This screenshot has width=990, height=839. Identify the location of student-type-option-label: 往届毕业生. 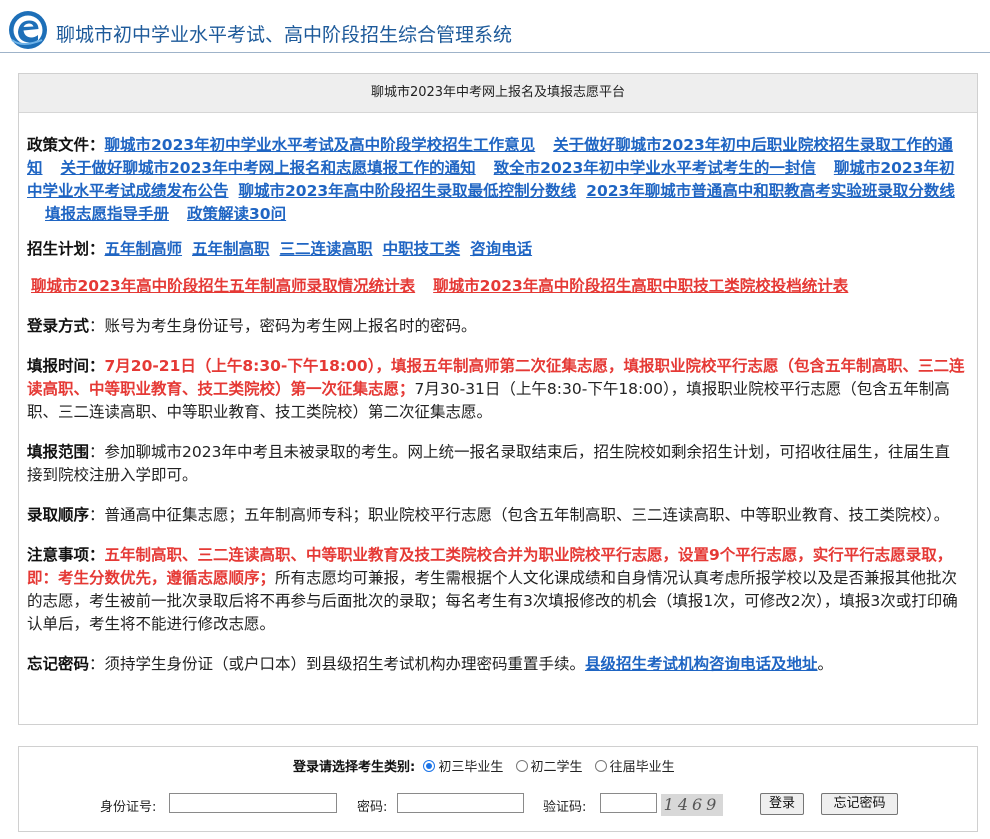
(642, 767).